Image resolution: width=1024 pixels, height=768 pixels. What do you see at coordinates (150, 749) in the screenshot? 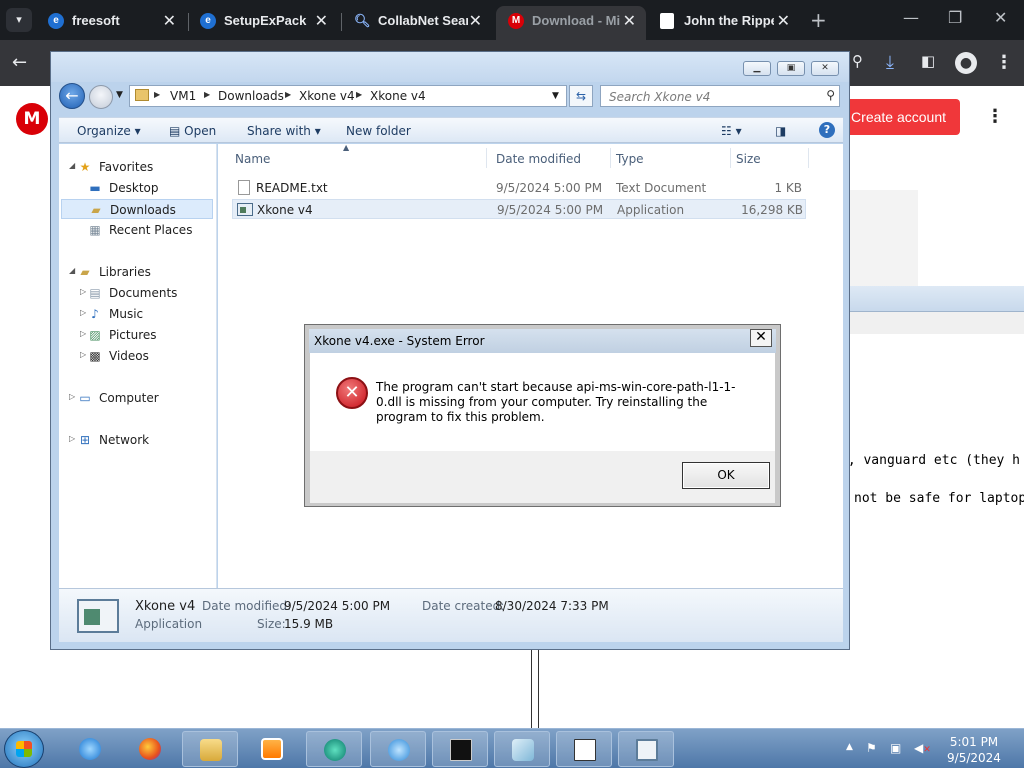
I see `taskbar-firefox` at bounding box center [150, 749].